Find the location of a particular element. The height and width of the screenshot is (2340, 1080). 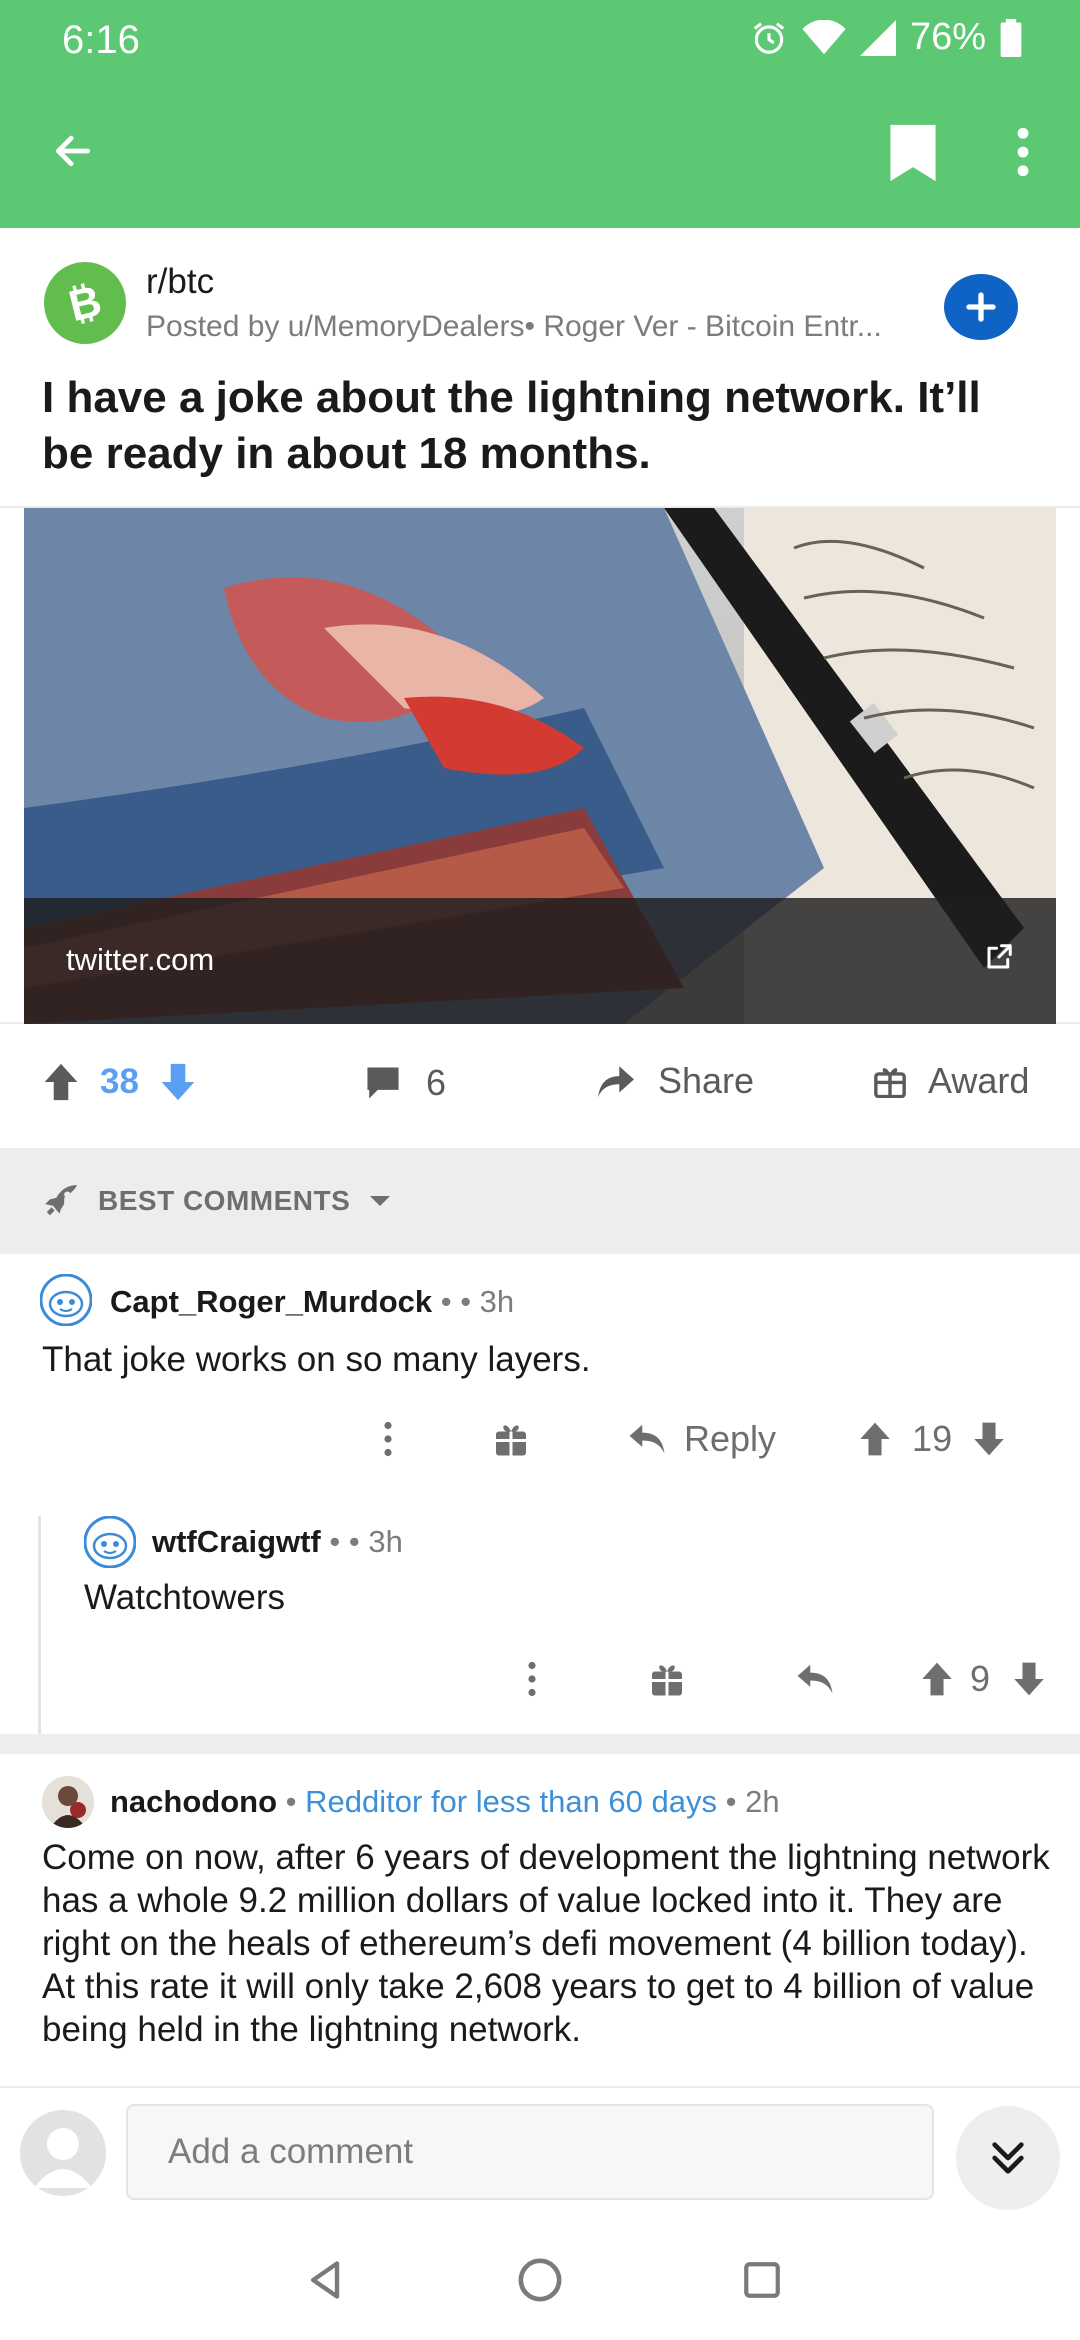

comment-author: nachodono is located at coordinates (193, 1801).